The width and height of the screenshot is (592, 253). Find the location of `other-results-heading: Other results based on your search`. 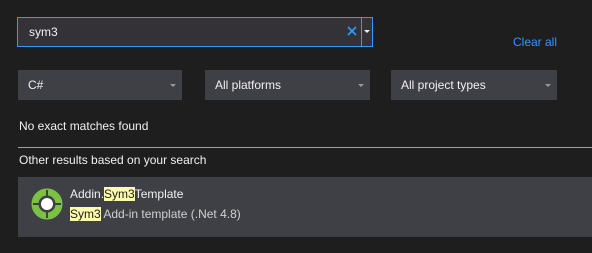

other-results-heading: Other results based on your search is located at coordinates (113, 160).